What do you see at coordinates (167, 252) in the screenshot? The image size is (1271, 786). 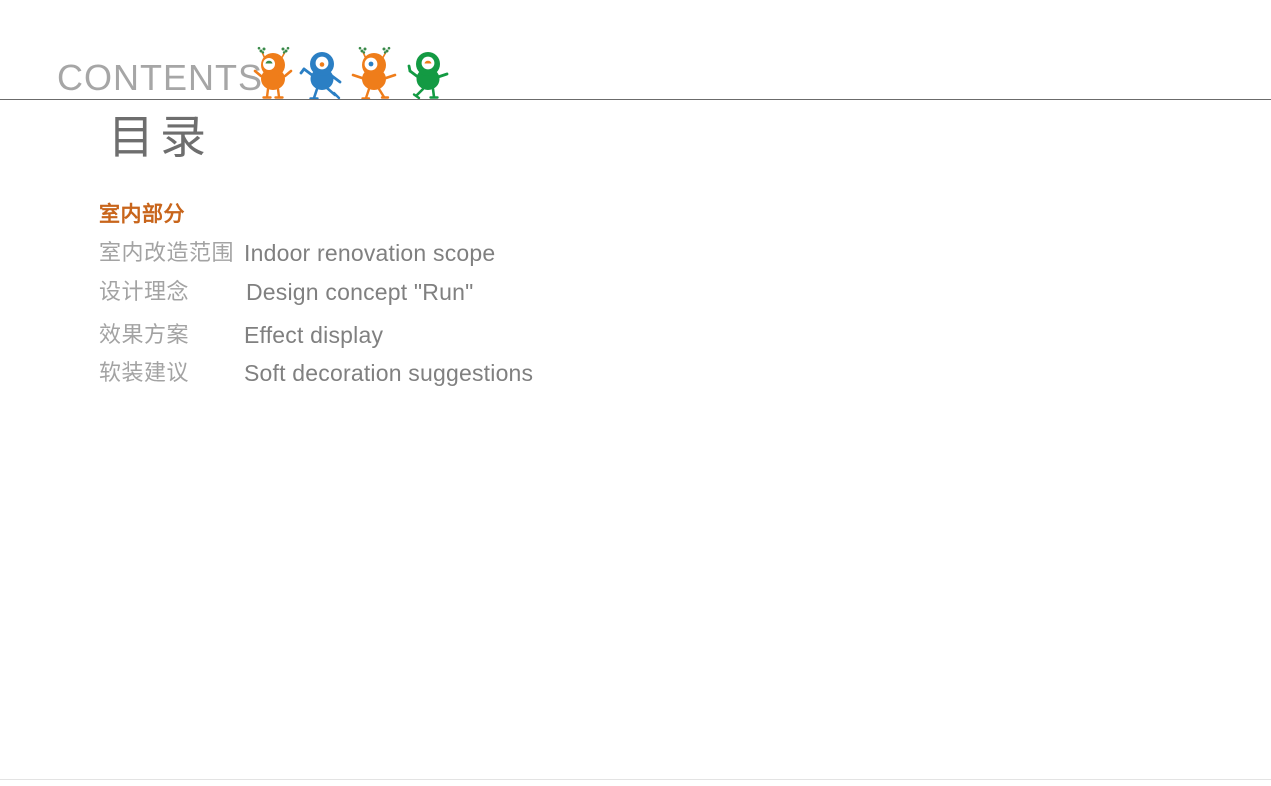 I see `toc-item-label-cn: 室内改造范围` at bounding box center [167, 252].